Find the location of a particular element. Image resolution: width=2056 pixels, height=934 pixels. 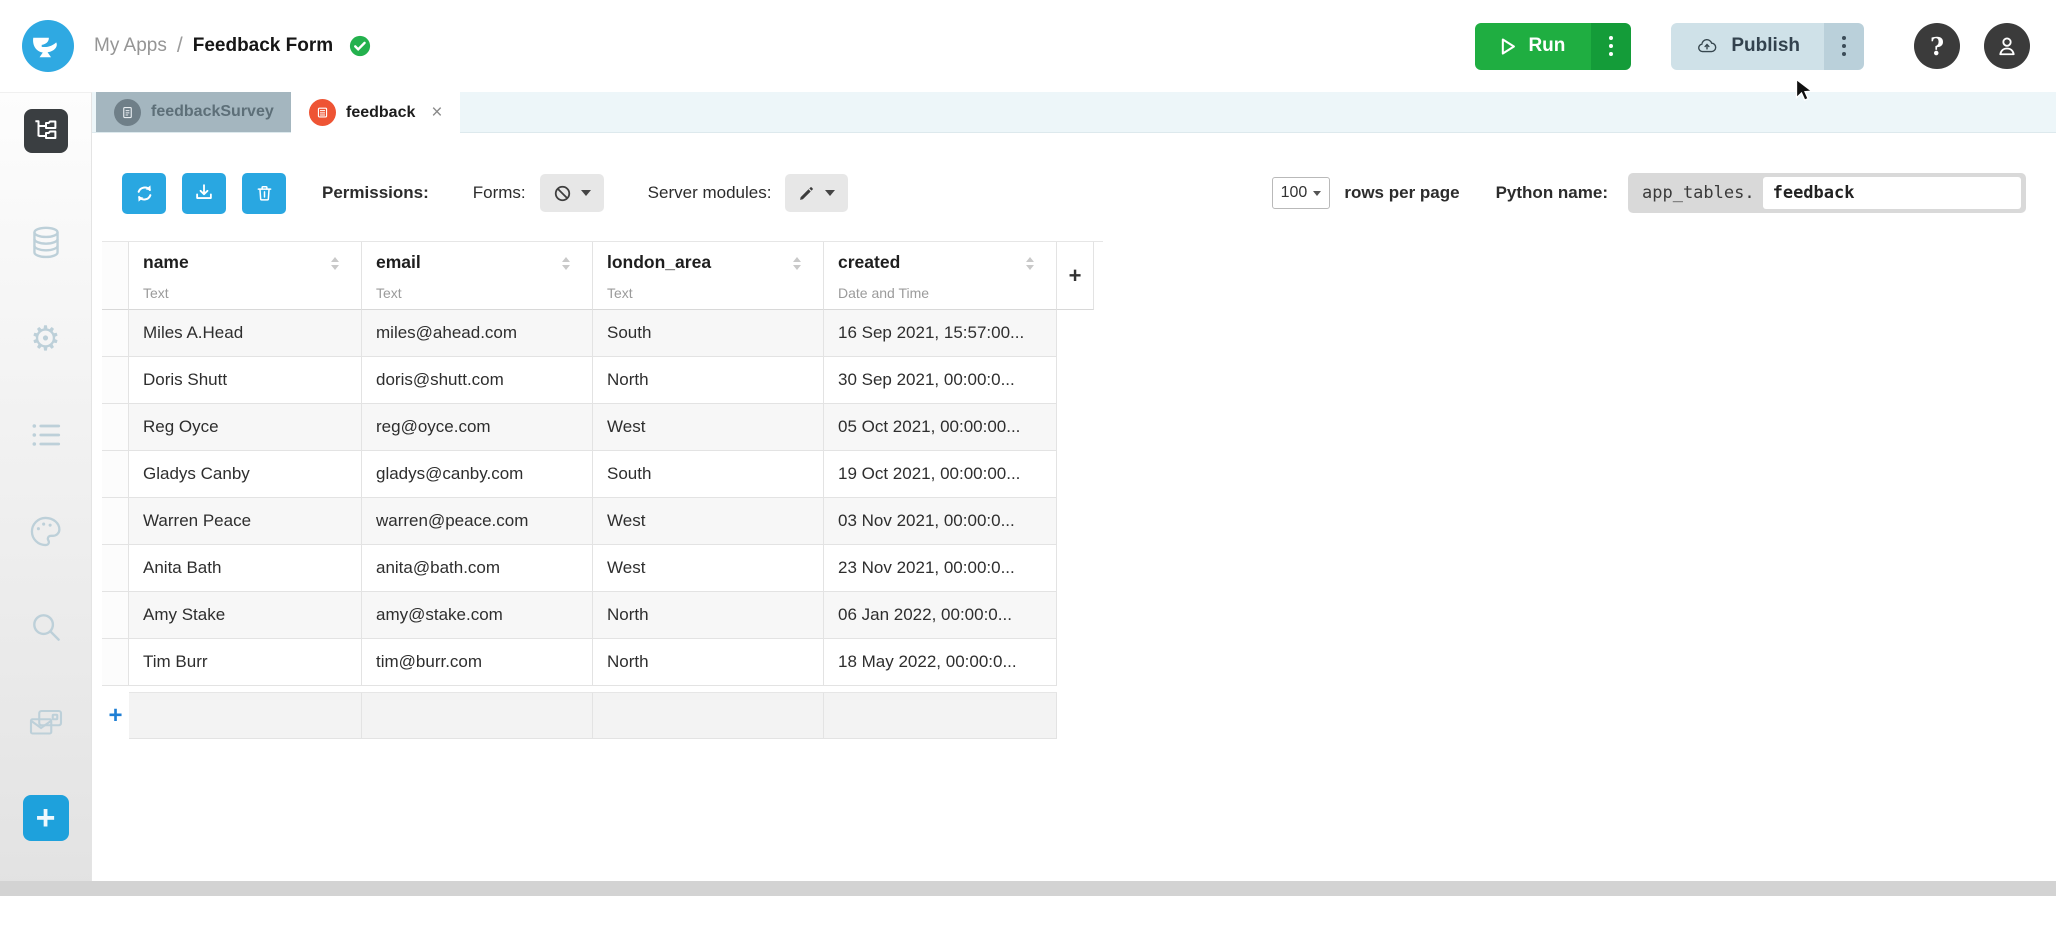

cell-email: anita@bath.com is located at coordinates (477, 568).